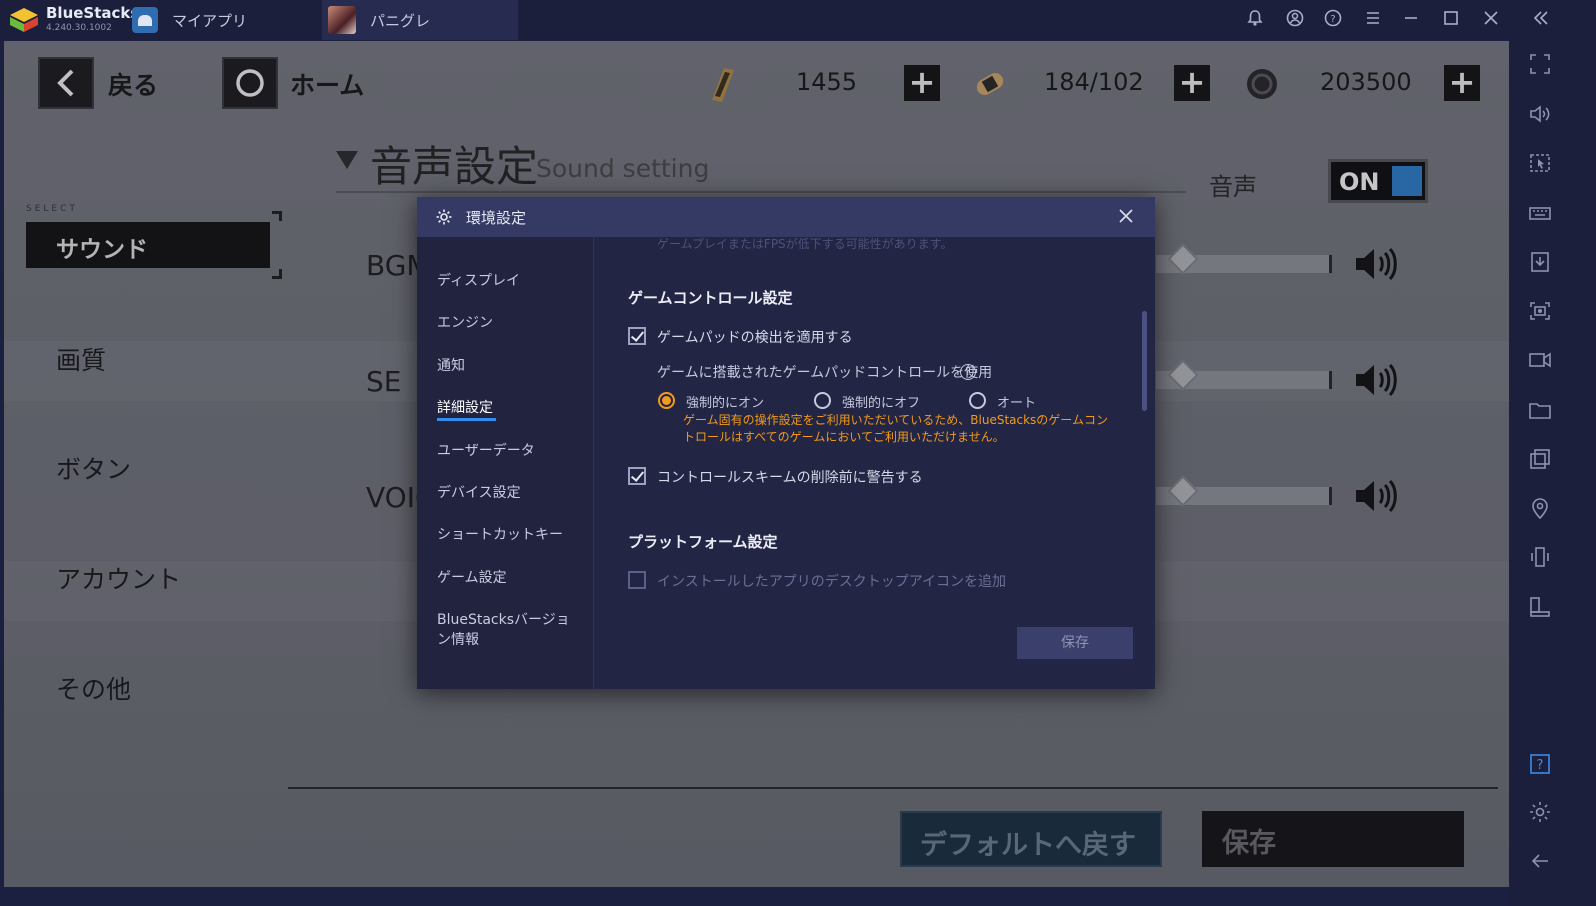  I want to click on radio-force-on, so click(666, 400).